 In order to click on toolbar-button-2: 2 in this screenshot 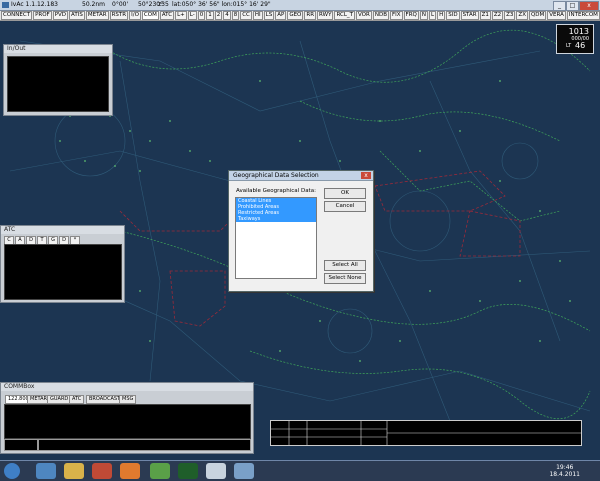, I will do `click(218, 15)`.